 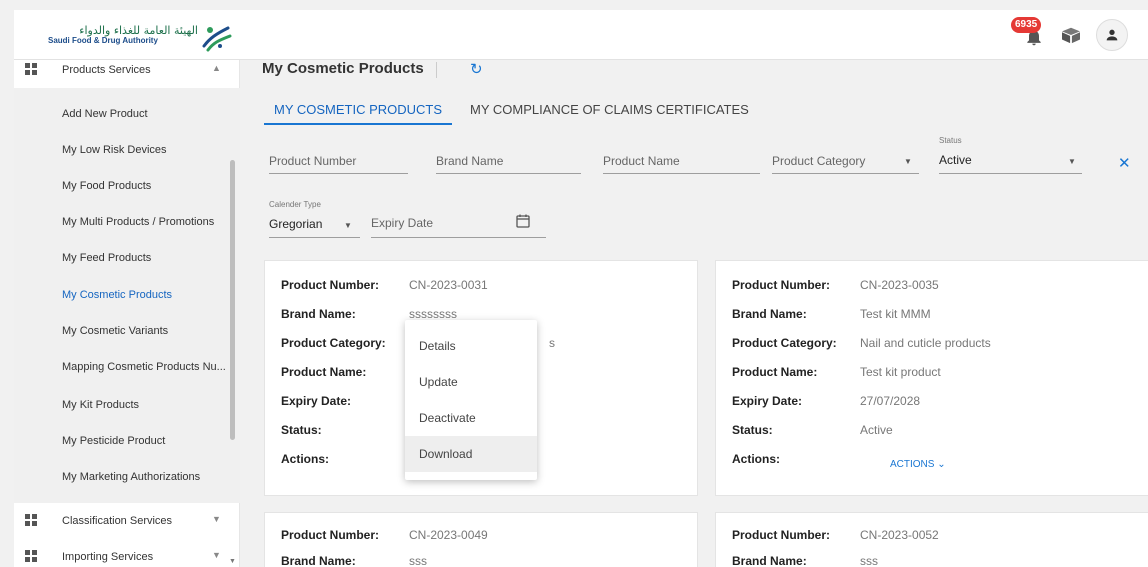 I want to click on sidebar-item-my-marketing-authorizations: My Marketing Authorizations, so click(x=131, y=477).